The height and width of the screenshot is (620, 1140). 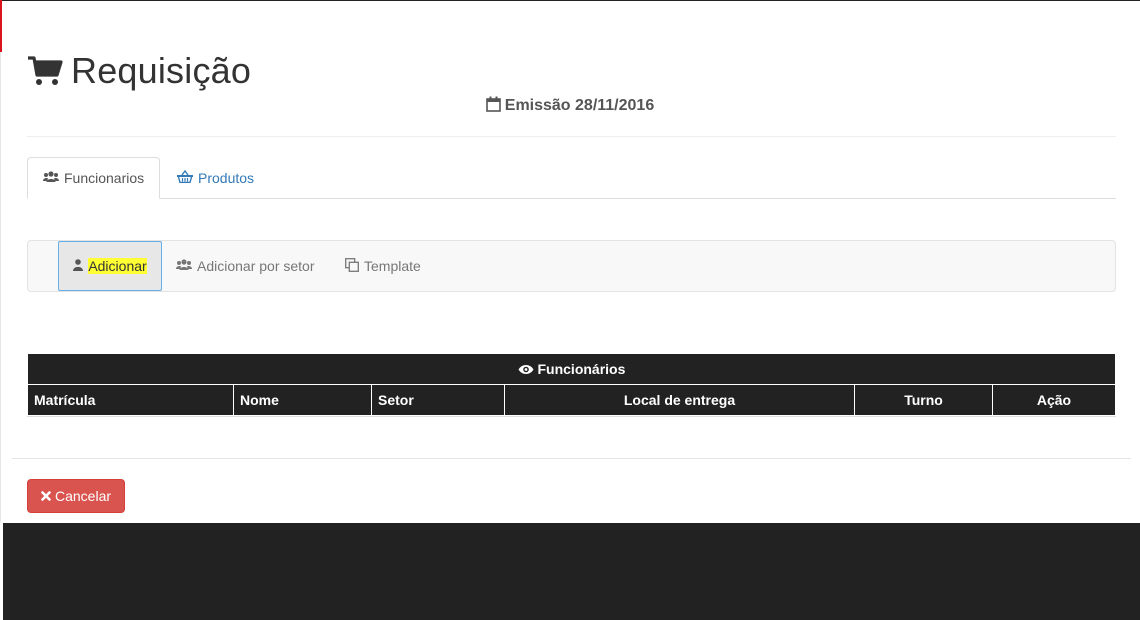 I want to click on column-header-matricula: Matrícula, so click(x=130, y=400).